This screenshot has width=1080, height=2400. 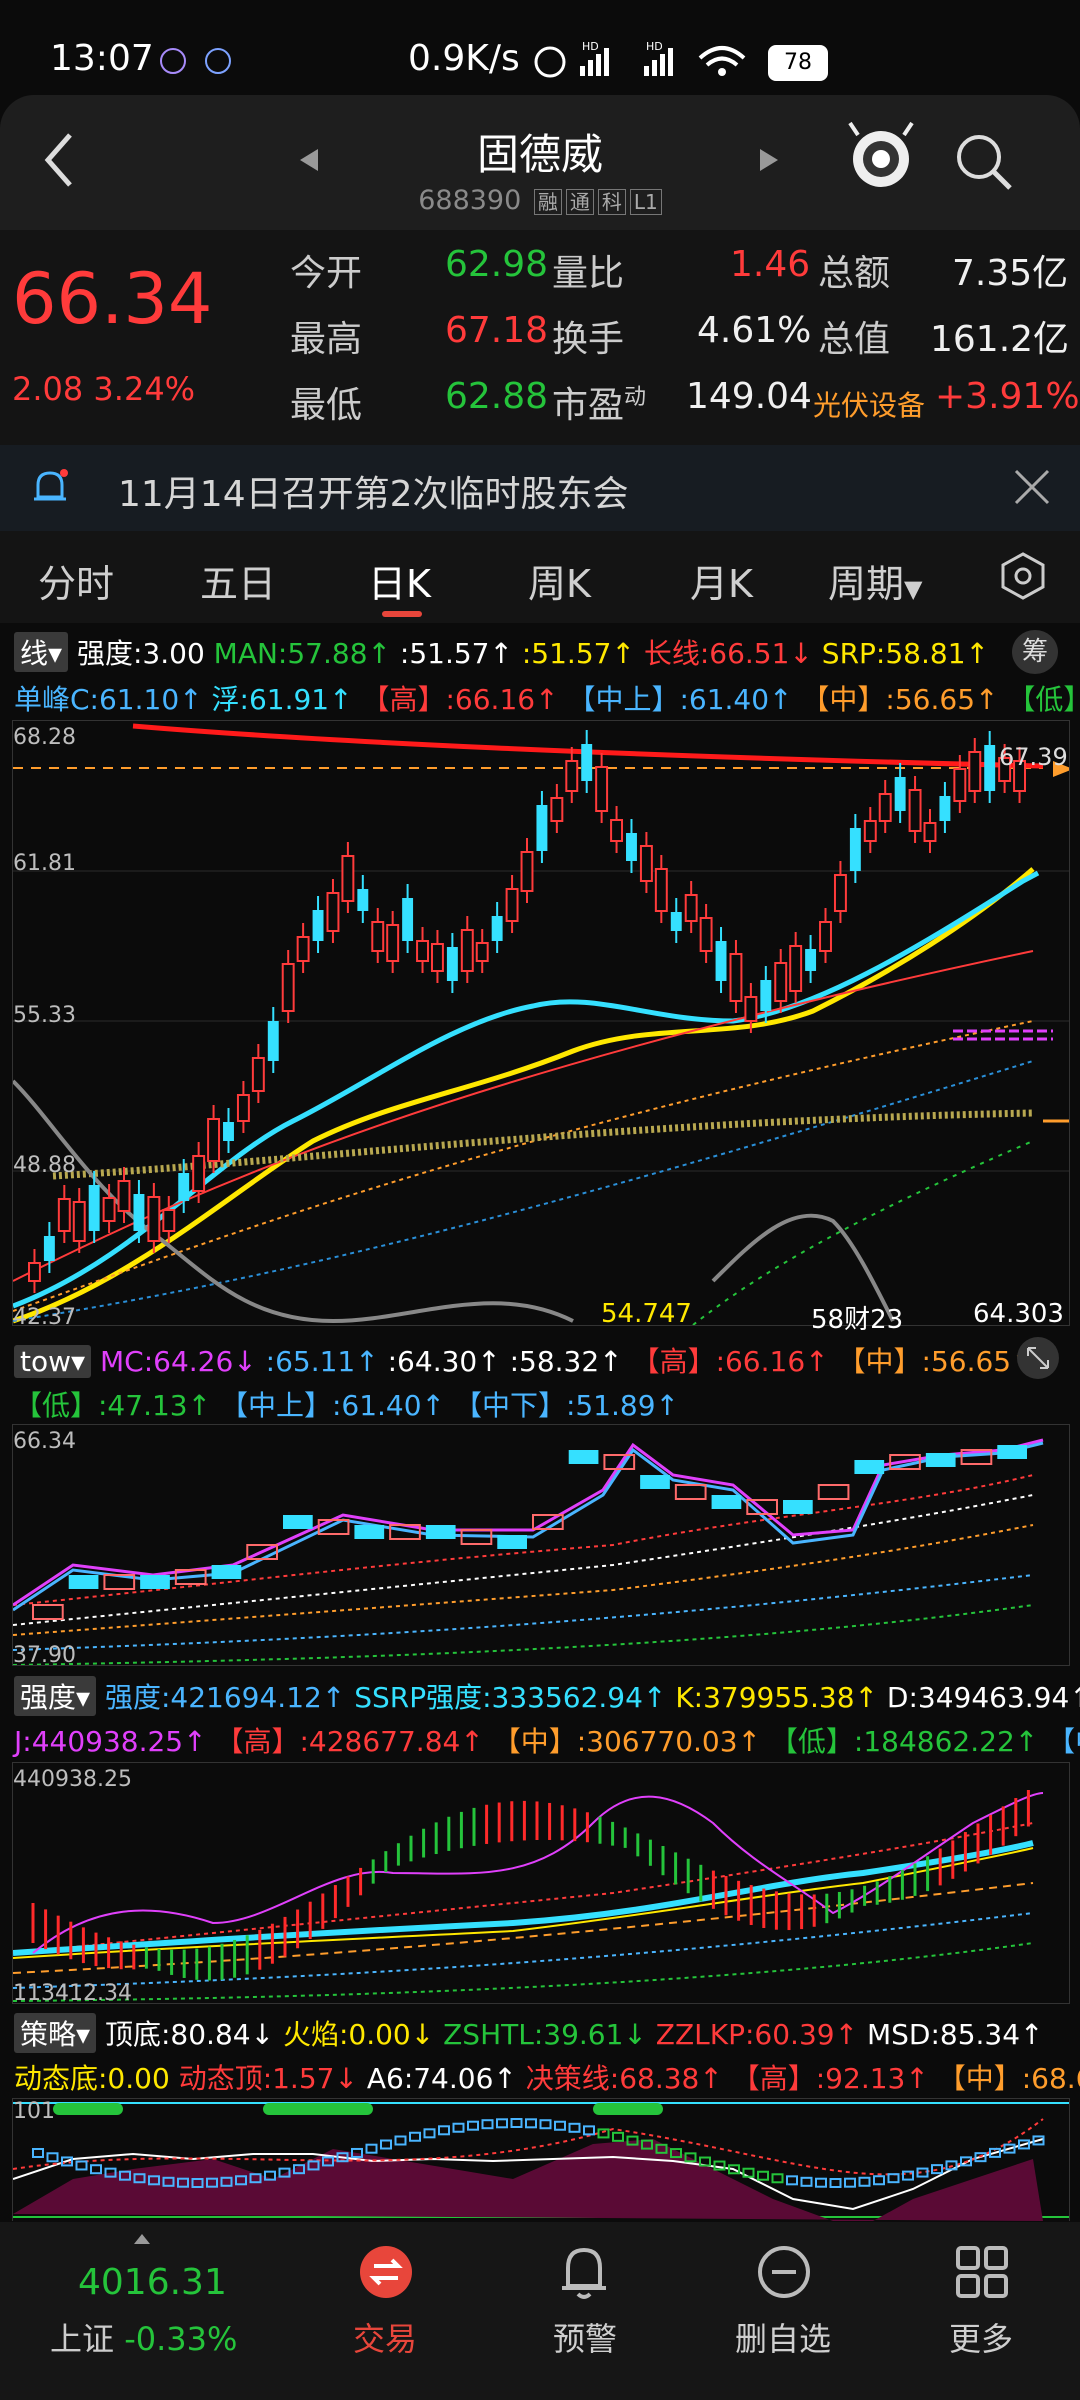 What do you see at coordinates (103, 389) in the screenshot?
I see `price-change: 2.08 3.24%` at bounding box center [103, 389].